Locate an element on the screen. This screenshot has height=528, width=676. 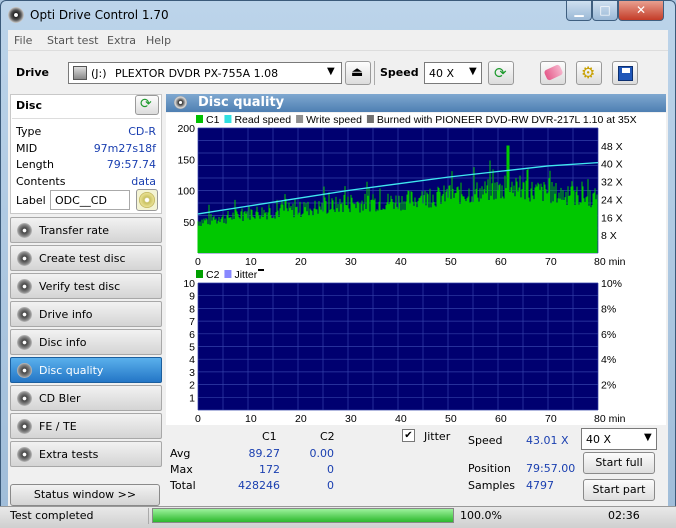
refresh-icon: ⟳ is located at coordinates (500, 73).